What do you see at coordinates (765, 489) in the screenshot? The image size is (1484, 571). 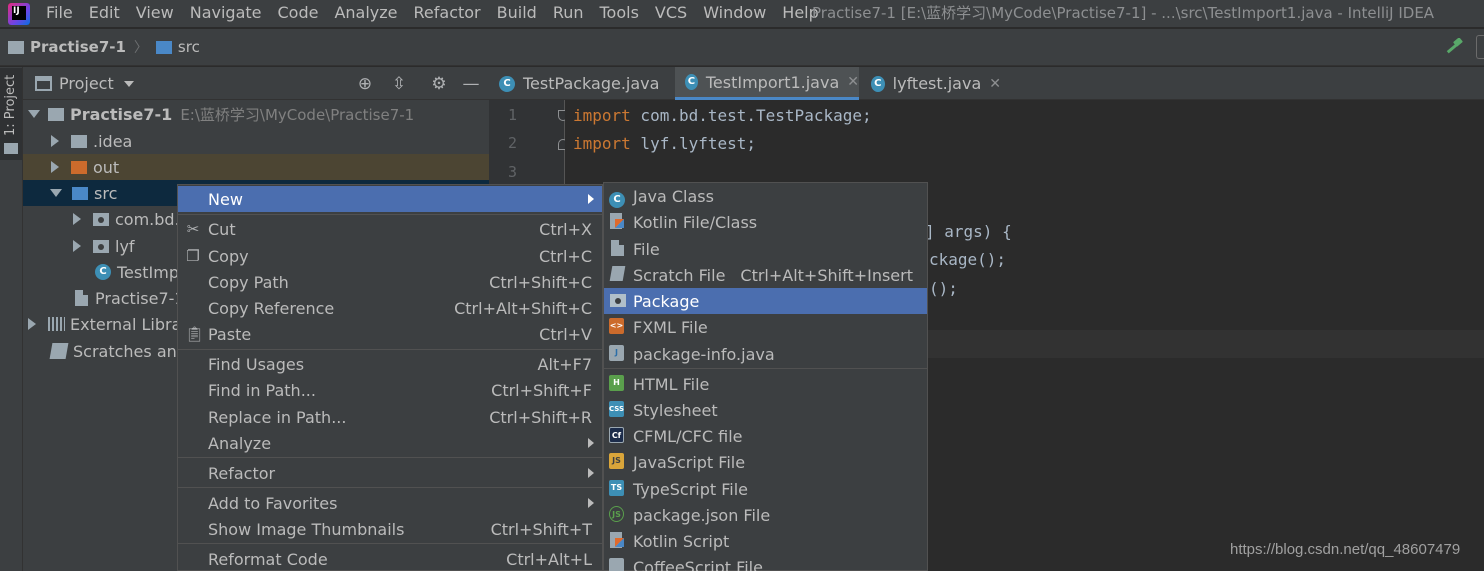 I see `submenu-item-typescript-file: TS TypeScript File` at bounding box center [765, 489].